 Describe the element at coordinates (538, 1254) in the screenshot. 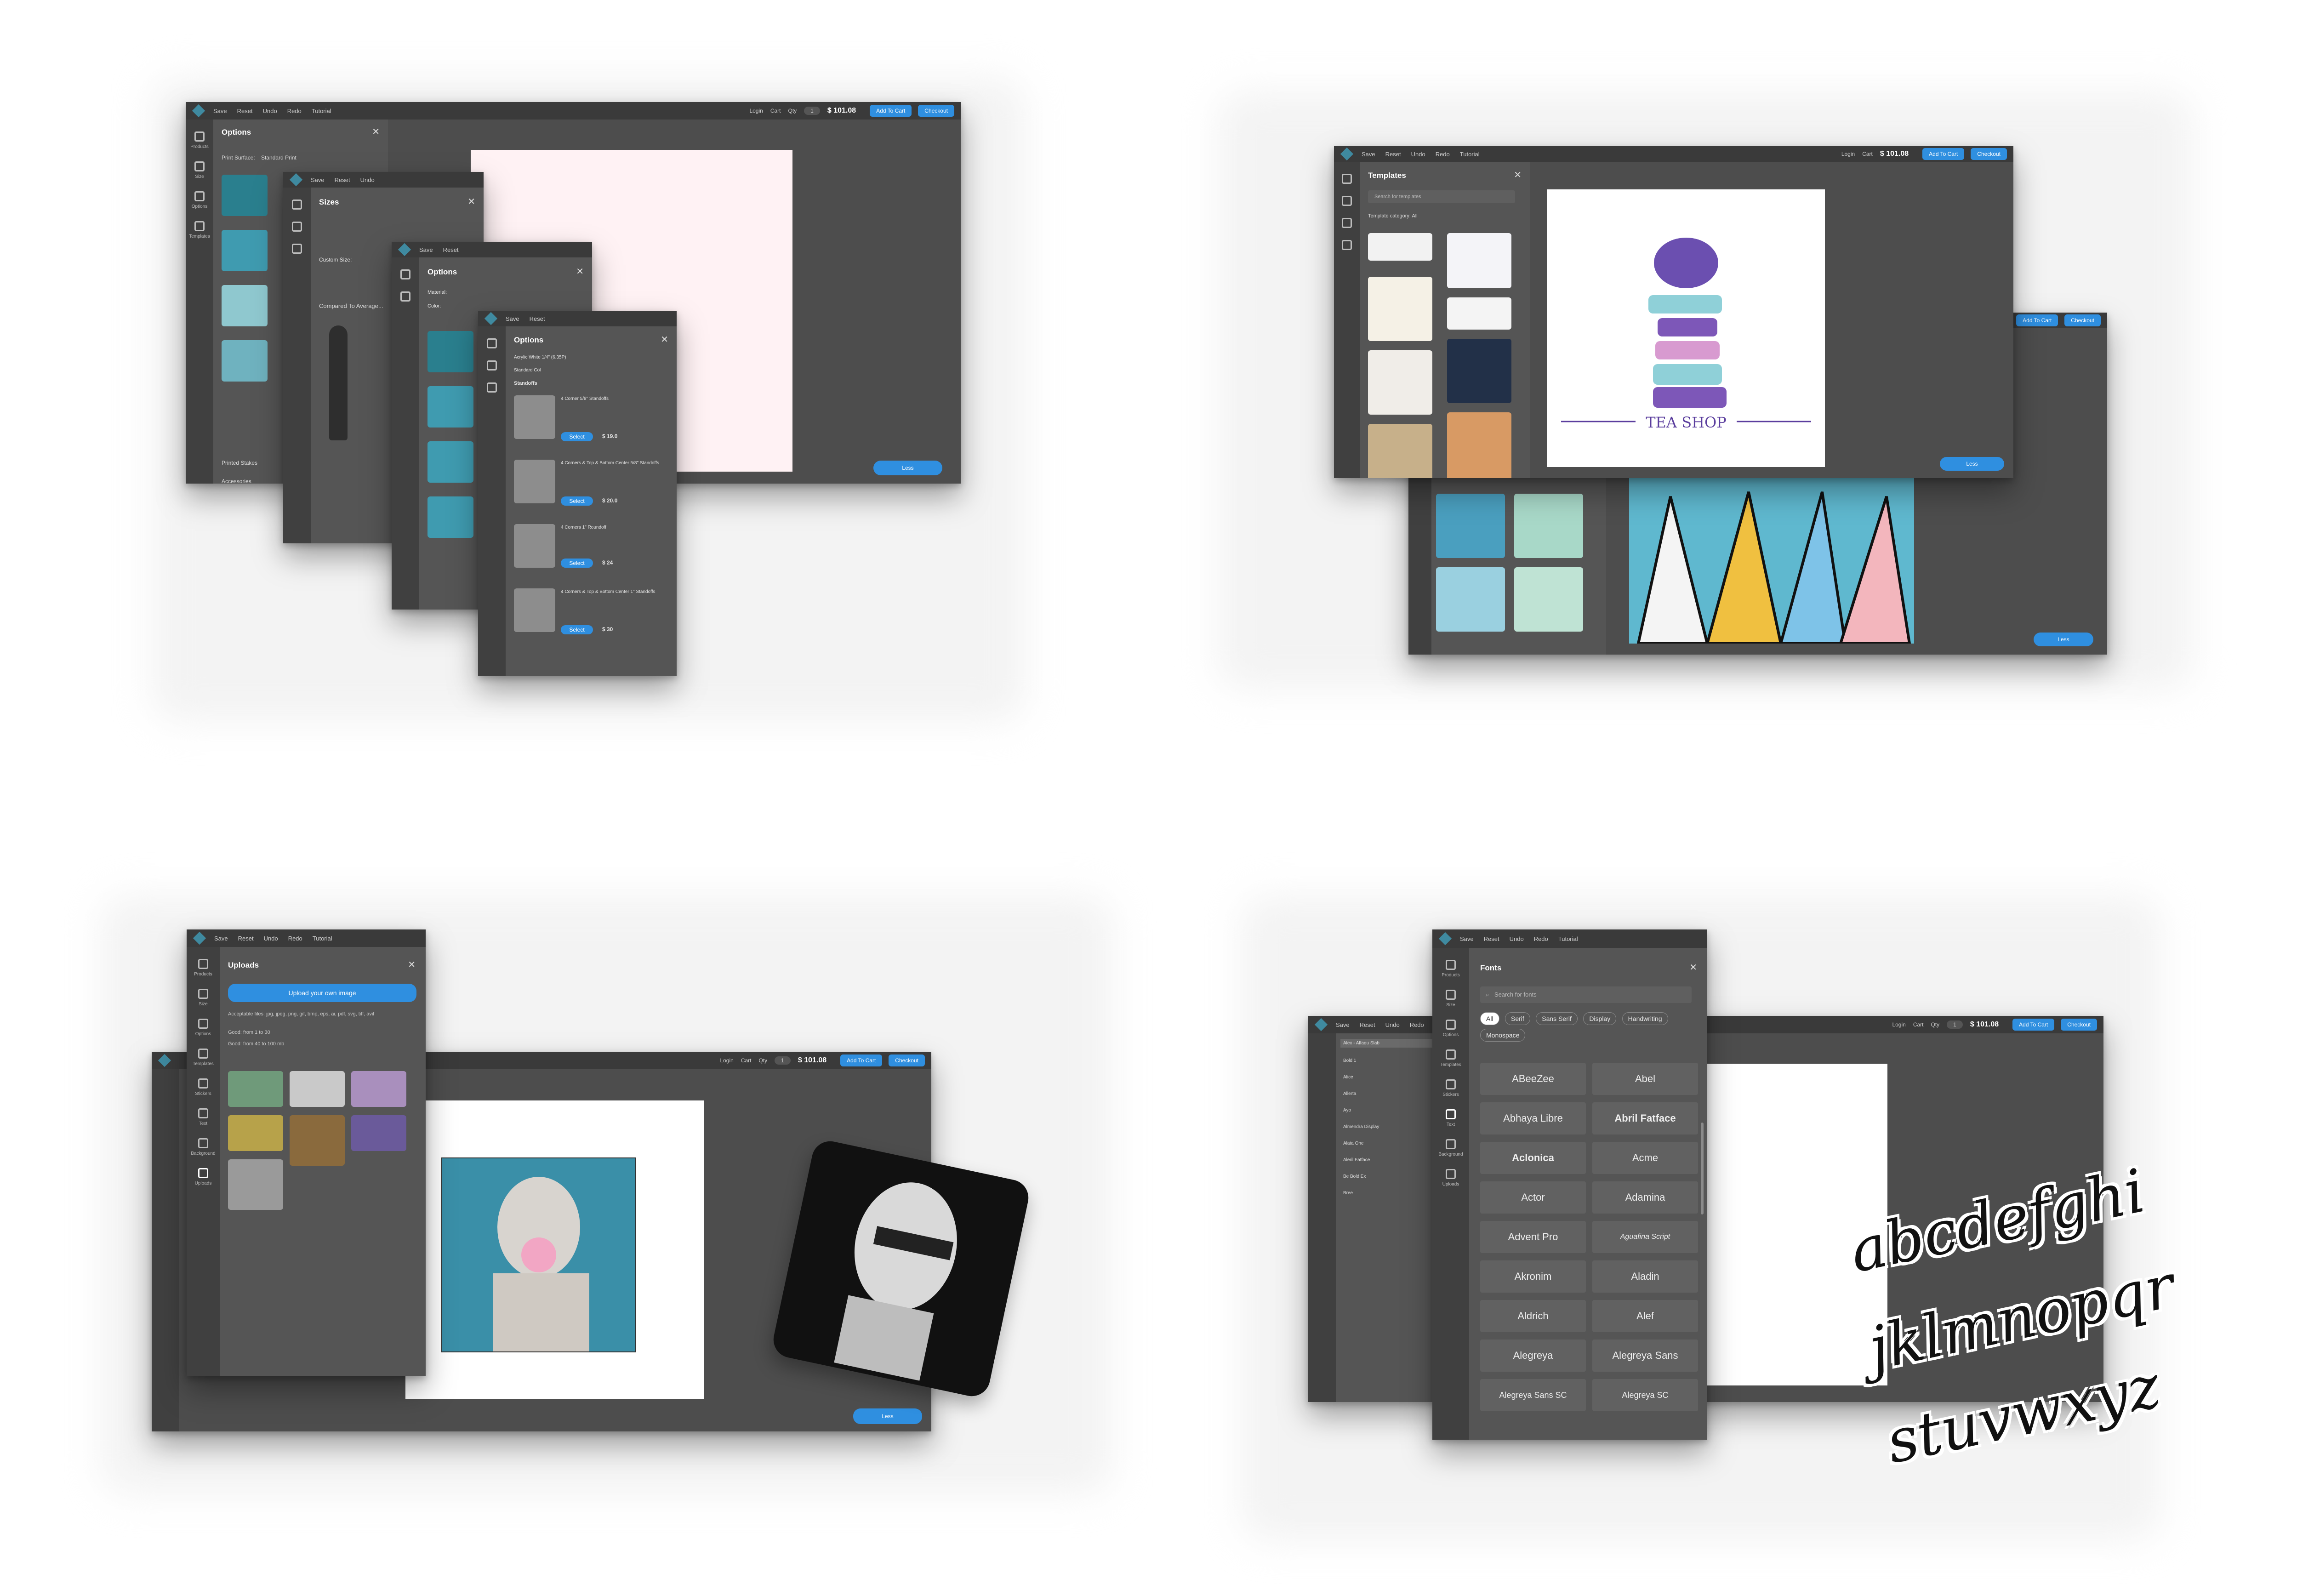

I see `selected-image` at that location.